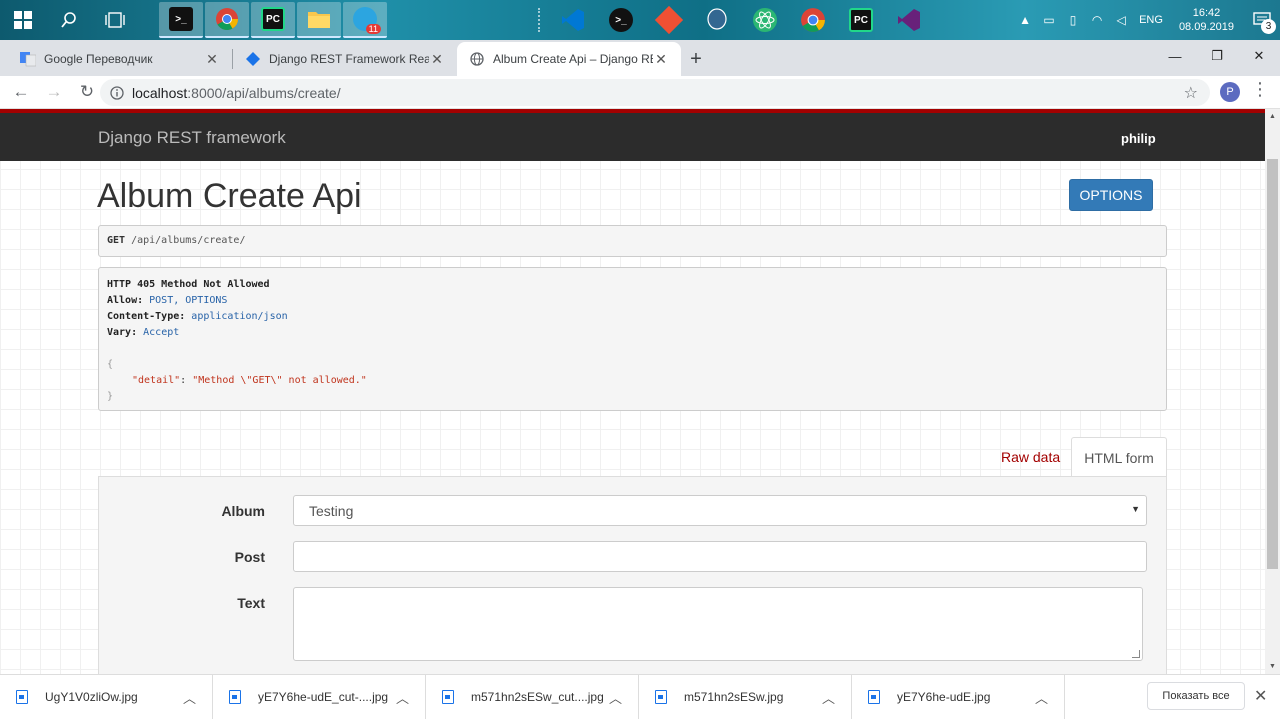  I want to click on download-item: yE7Y6he-udE.jpg ︿, so click(958, 696).